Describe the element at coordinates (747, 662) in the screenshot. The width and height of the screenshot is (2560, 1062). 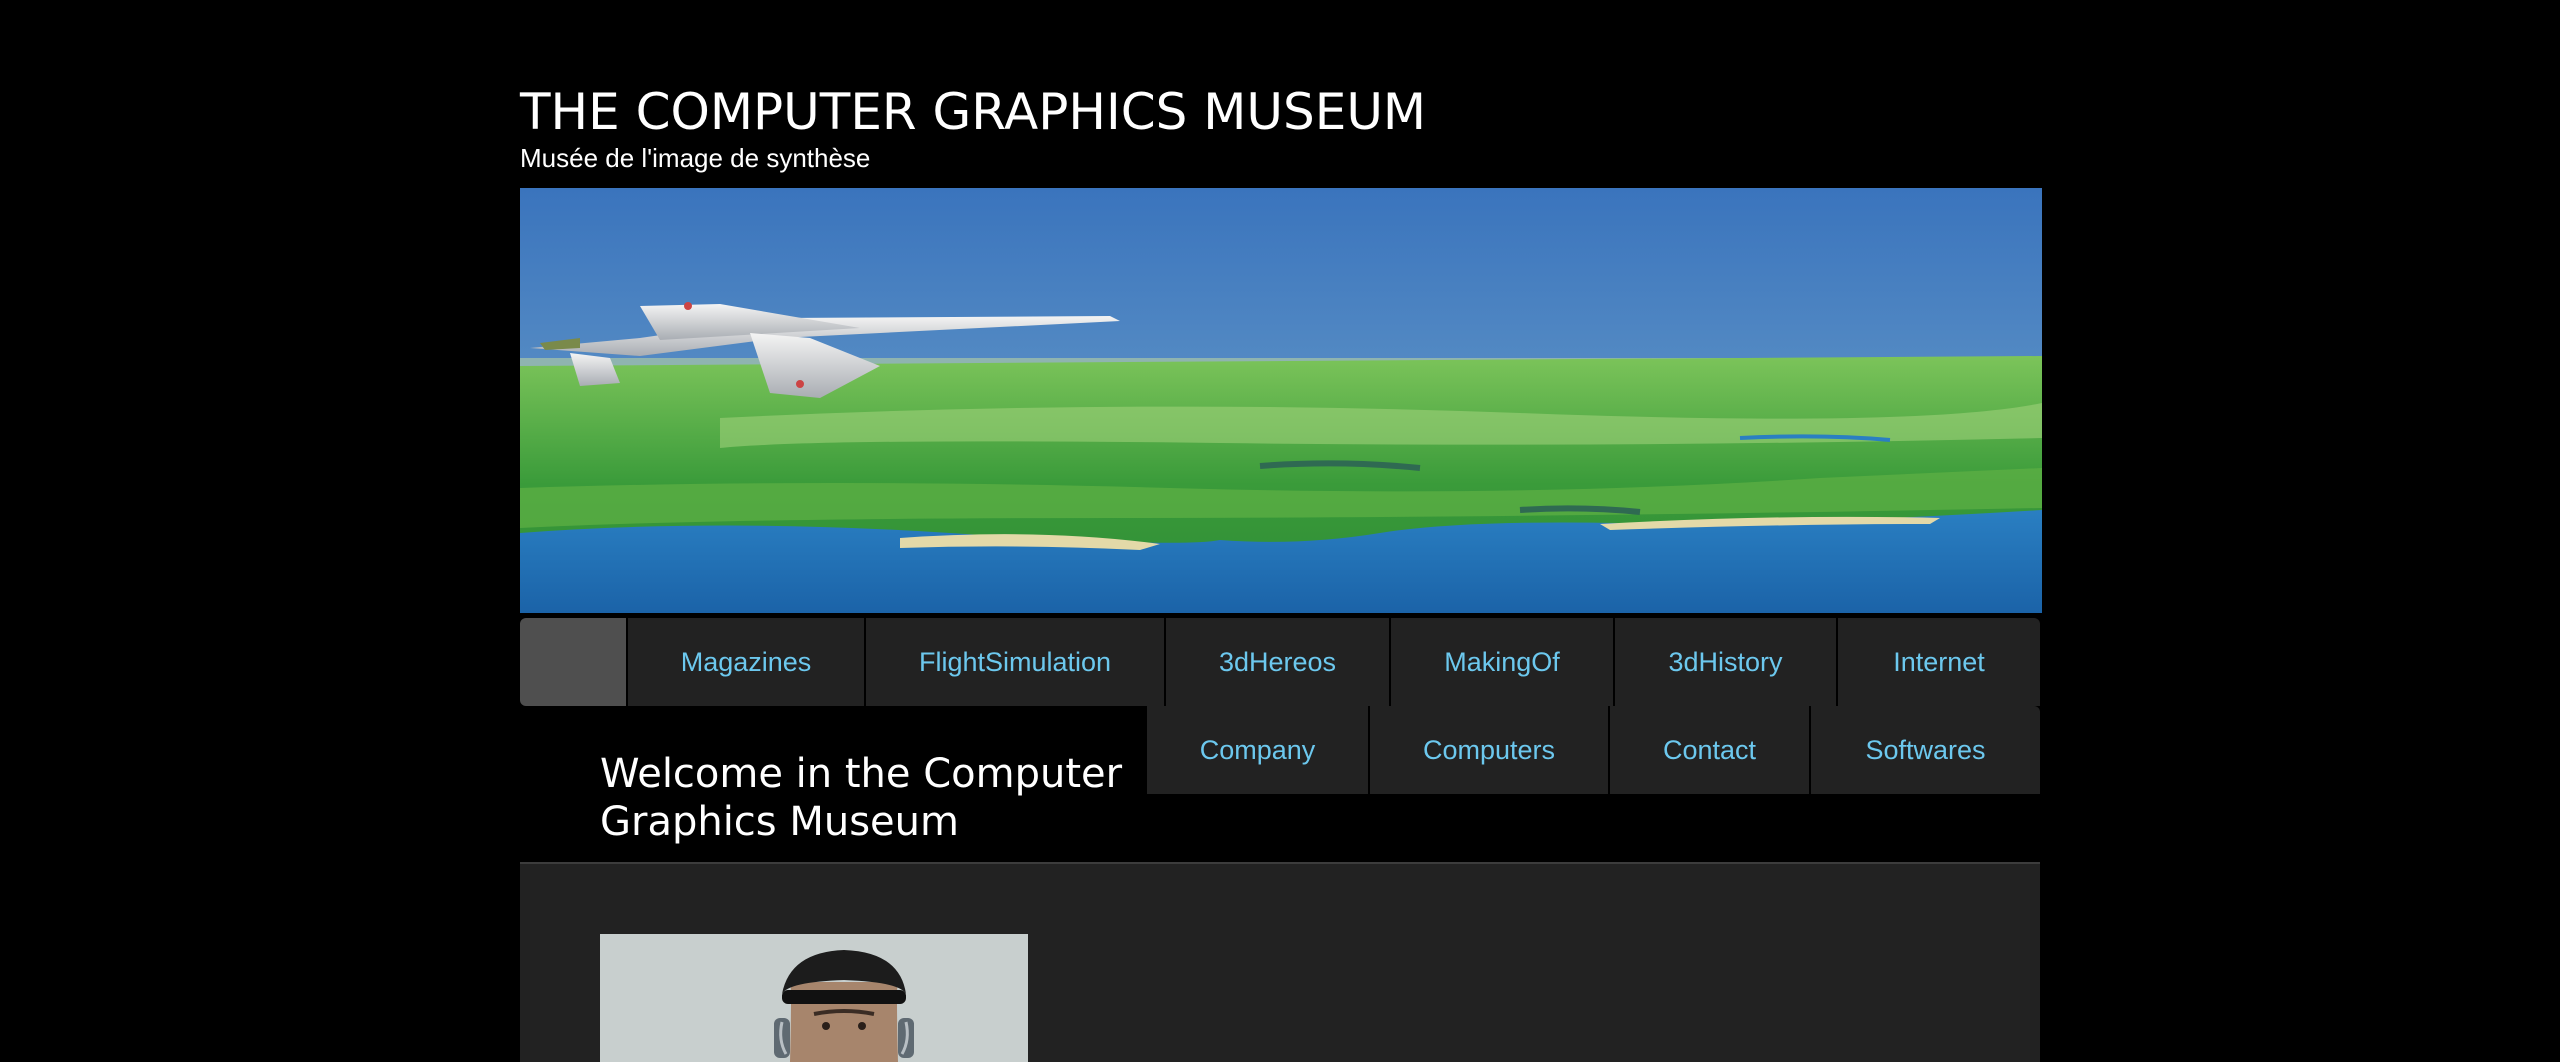
I see `nav-item-magazines: Magazines` at that location.